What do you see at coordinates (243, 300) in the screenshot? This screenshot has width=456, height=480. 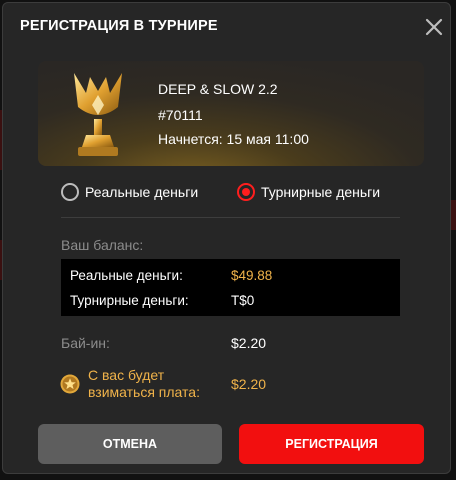 I see `tournament-money-balance-value: T$0` at bounding box center [243, 300].